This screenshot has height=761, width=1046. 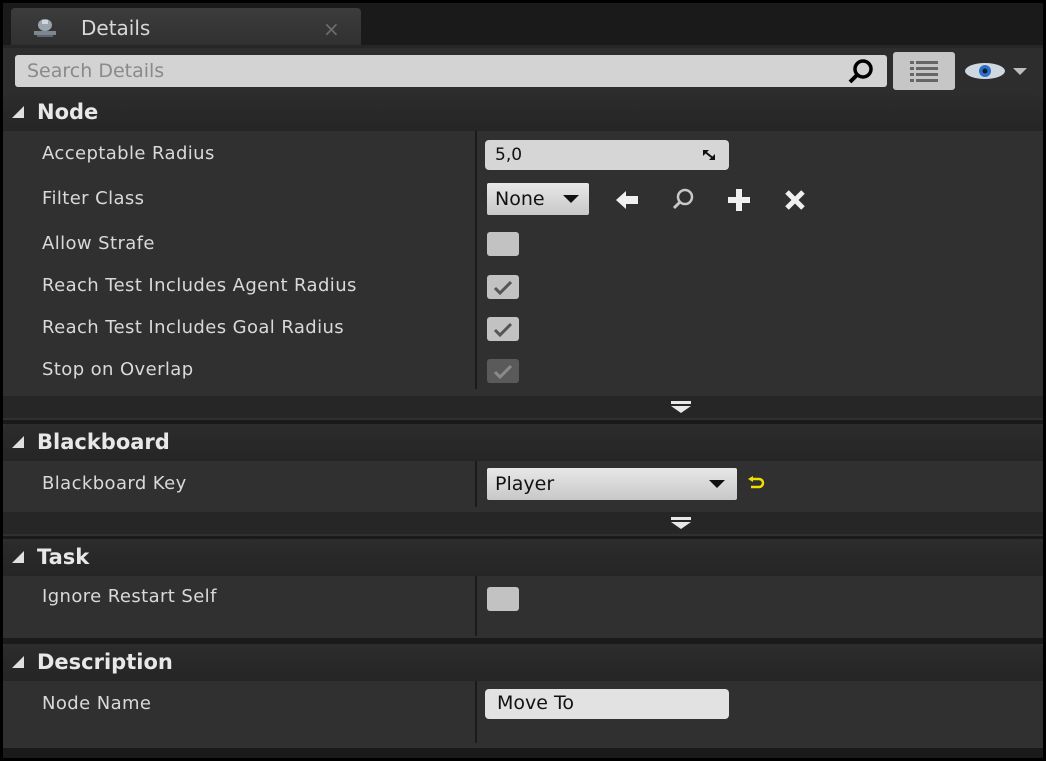 I want to click on category-title: Blackboard, so click(x=103, y=442).